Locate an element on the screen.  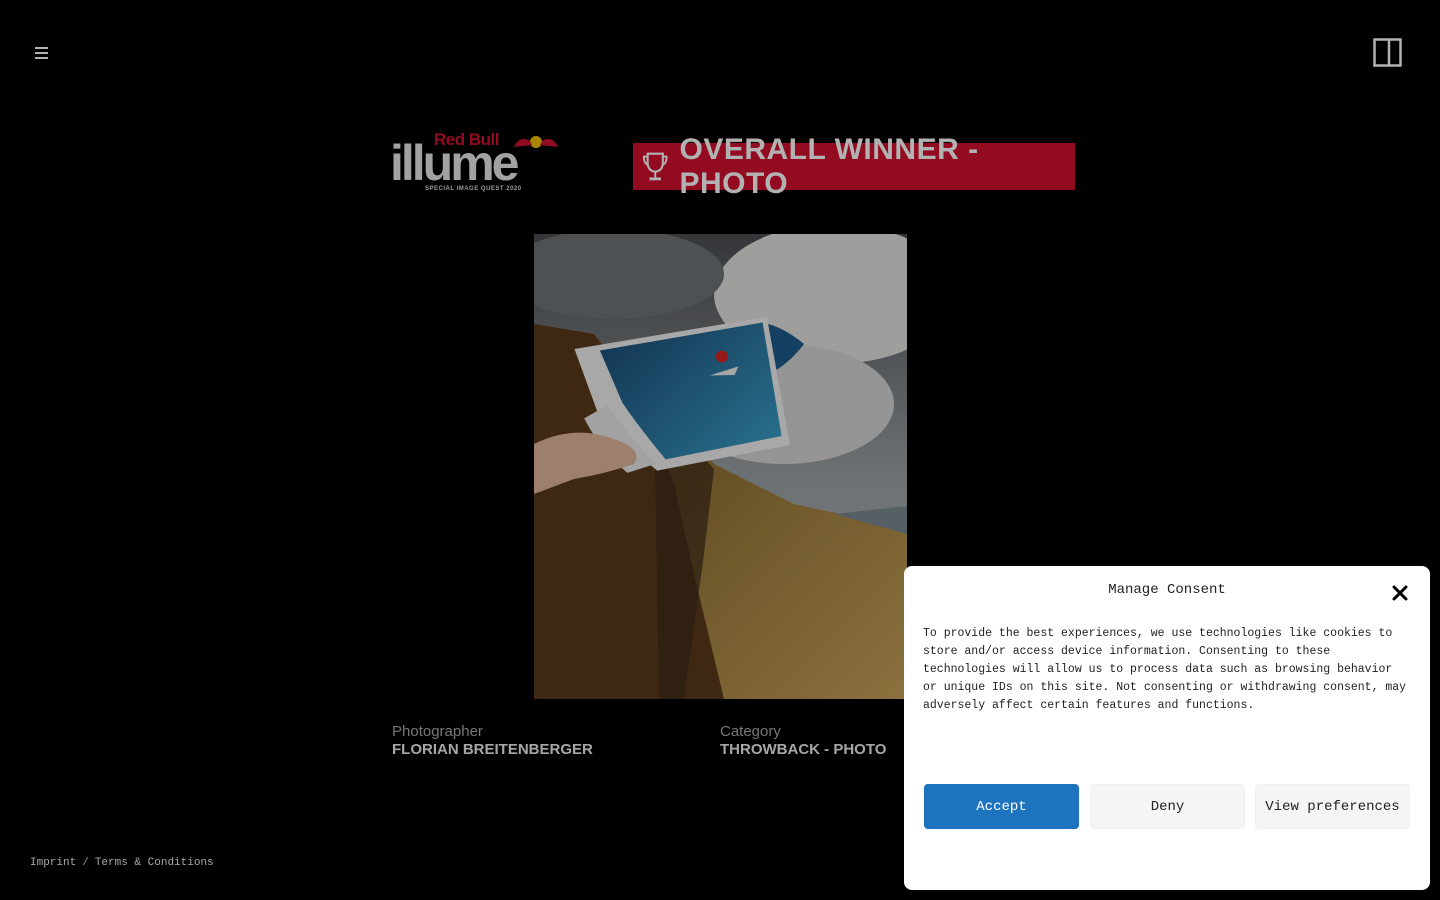
imprint-link: Imprint is located at coordinates (53, 863).